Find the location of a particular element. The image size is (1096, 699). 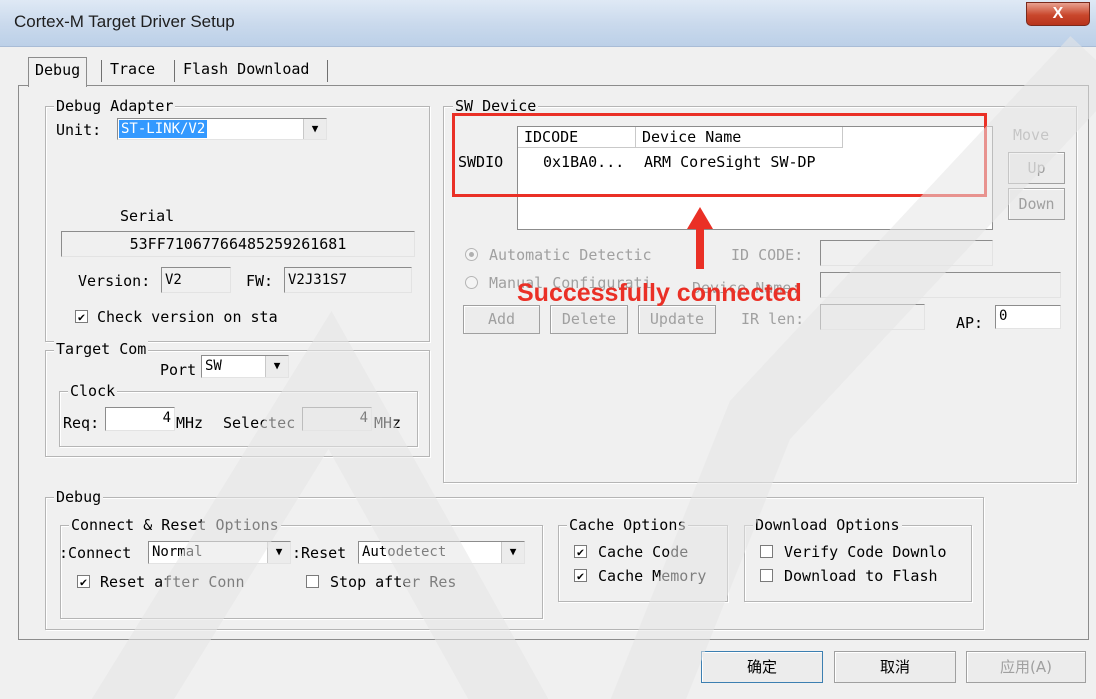

download-options-legend: Download Options is located at coordinates (827, 525).